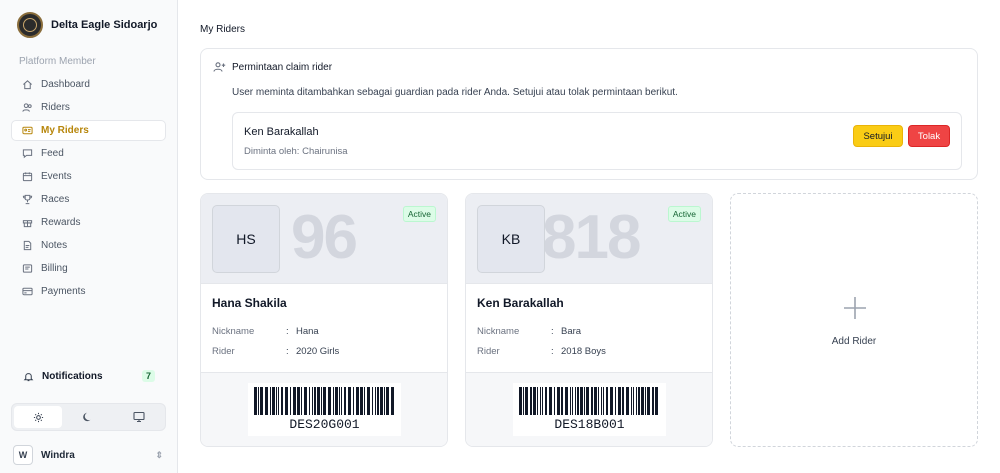 Image resolution: width=1000 pixels, height=473 pixels. What do you see at coordinates (219, 67) in the screenshot?
I see `user-plus-icon` at bounding box center [219, 67].